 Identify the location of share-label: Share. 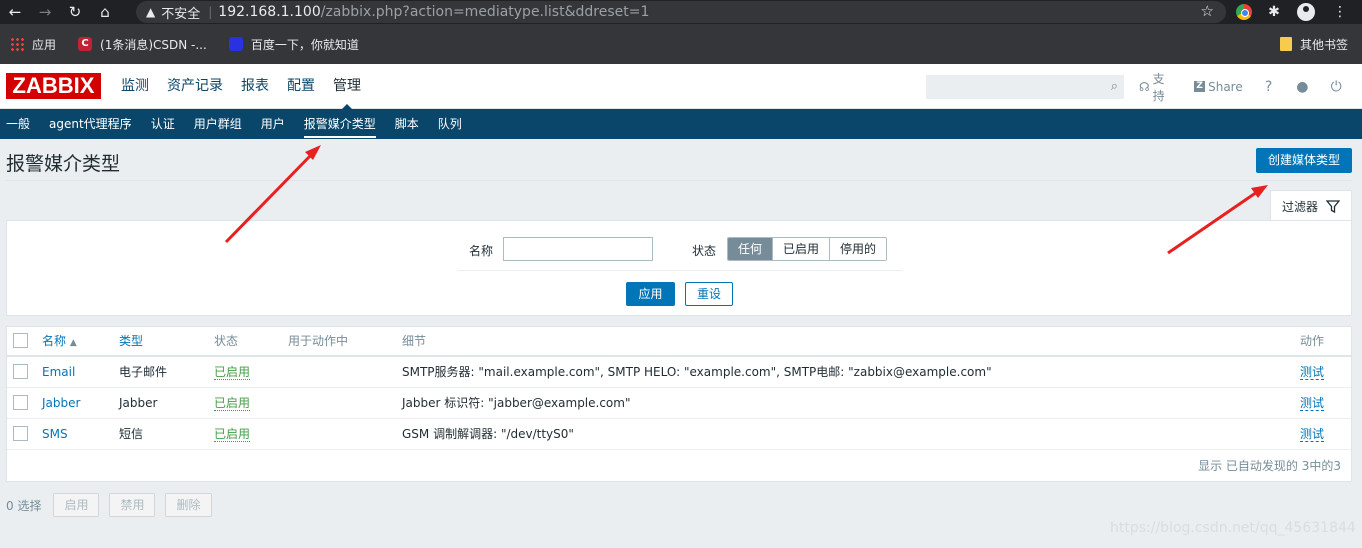
(1225, 86).